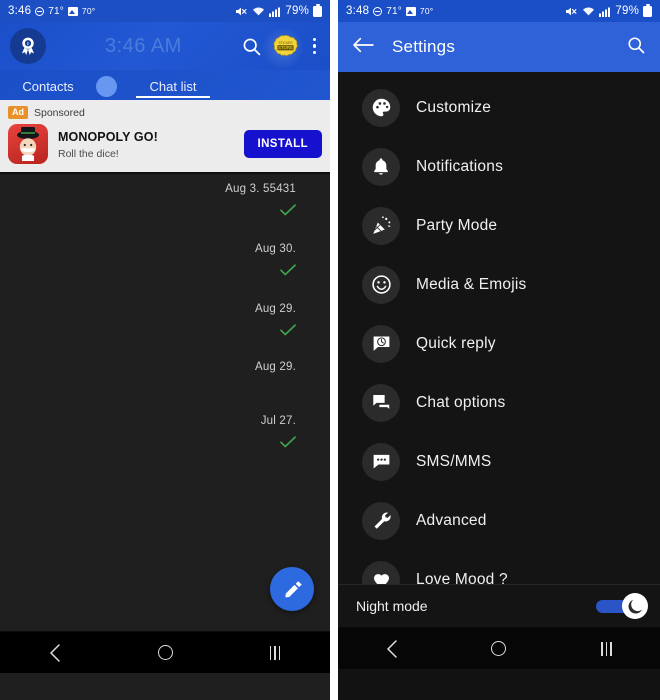  I want to click on settings-item-label: Quick reply, so click(456, 343).